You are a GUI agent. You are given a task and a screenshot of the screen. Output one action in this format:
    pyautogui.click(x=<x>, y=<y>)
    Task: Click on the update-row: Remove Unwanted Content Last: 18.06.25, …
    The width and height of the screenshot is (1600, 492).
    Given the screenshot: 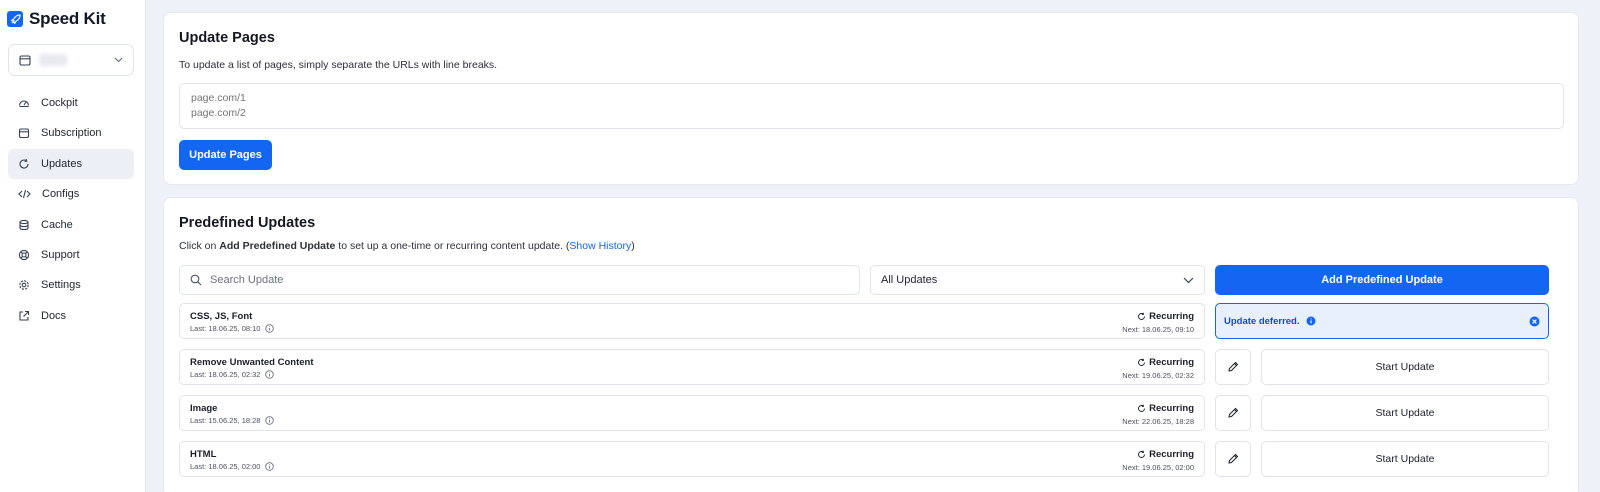 What is the action you would take?
    pyautogui.click(x=692, y=367)
    